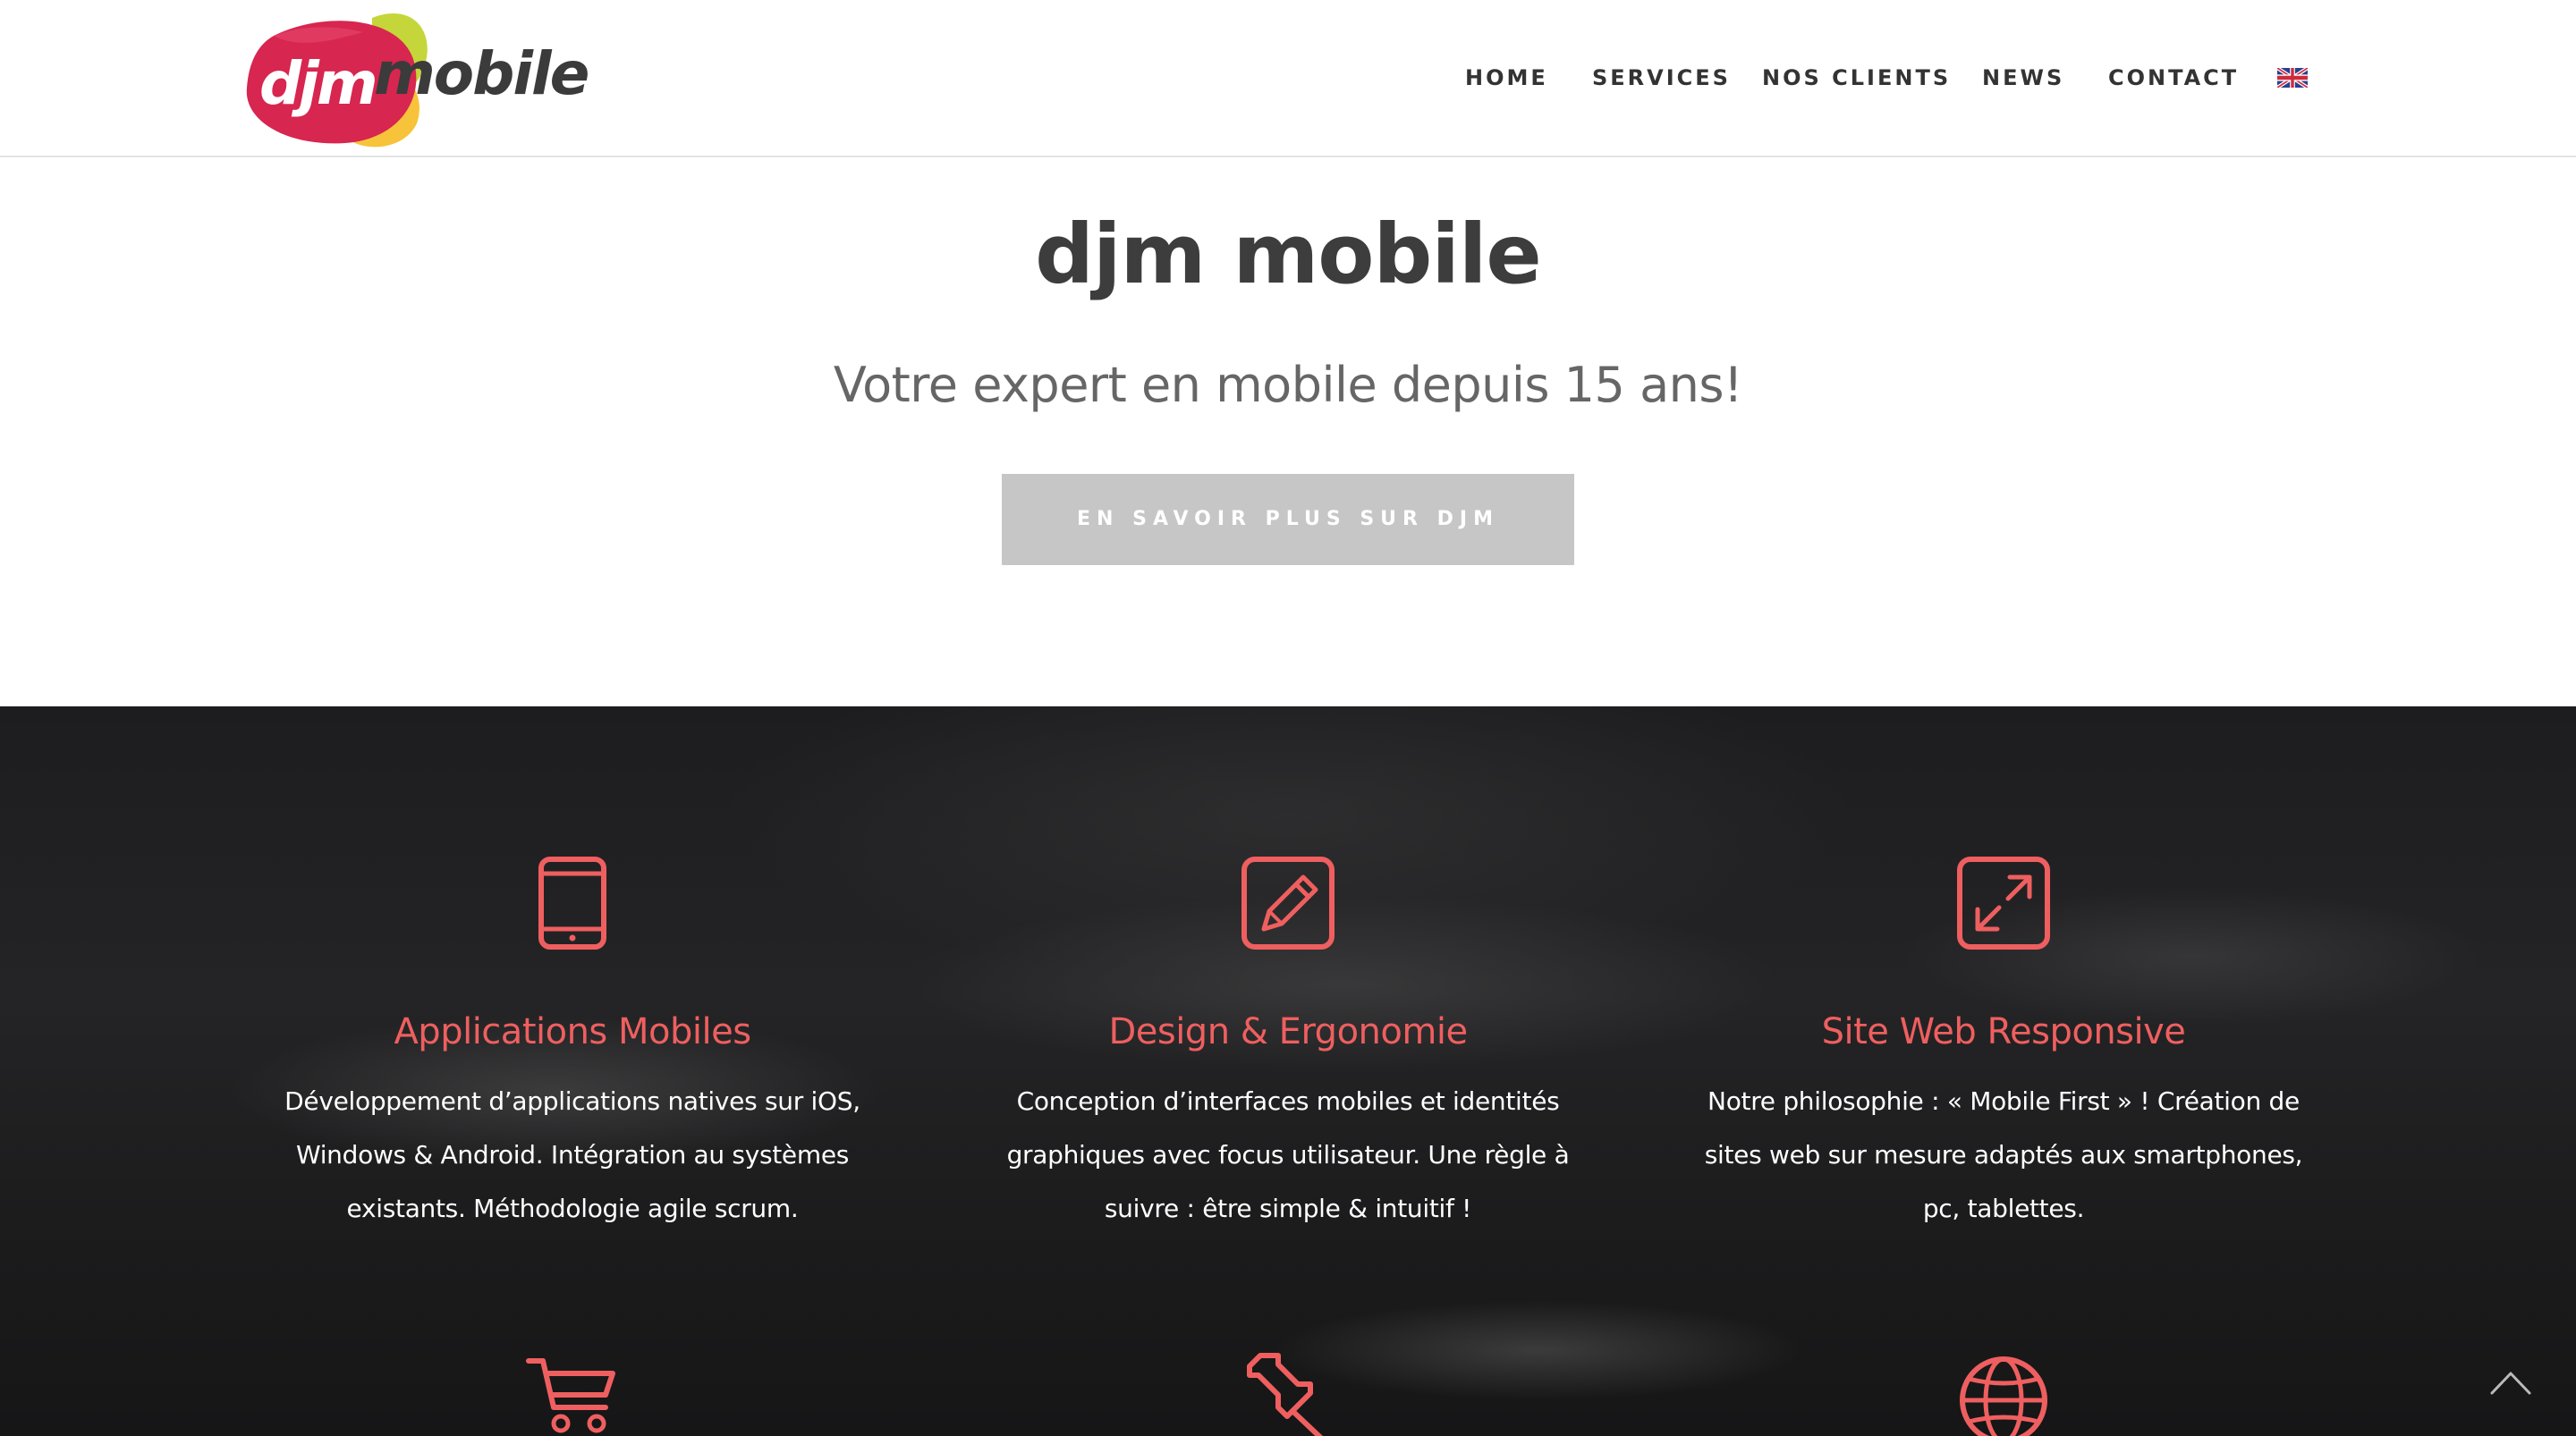  Describe the element at coordinates (1288, 519) in the screenshot. I see `learn-more-button: EN SAVOIR PLUS SUR DJM` at that location.